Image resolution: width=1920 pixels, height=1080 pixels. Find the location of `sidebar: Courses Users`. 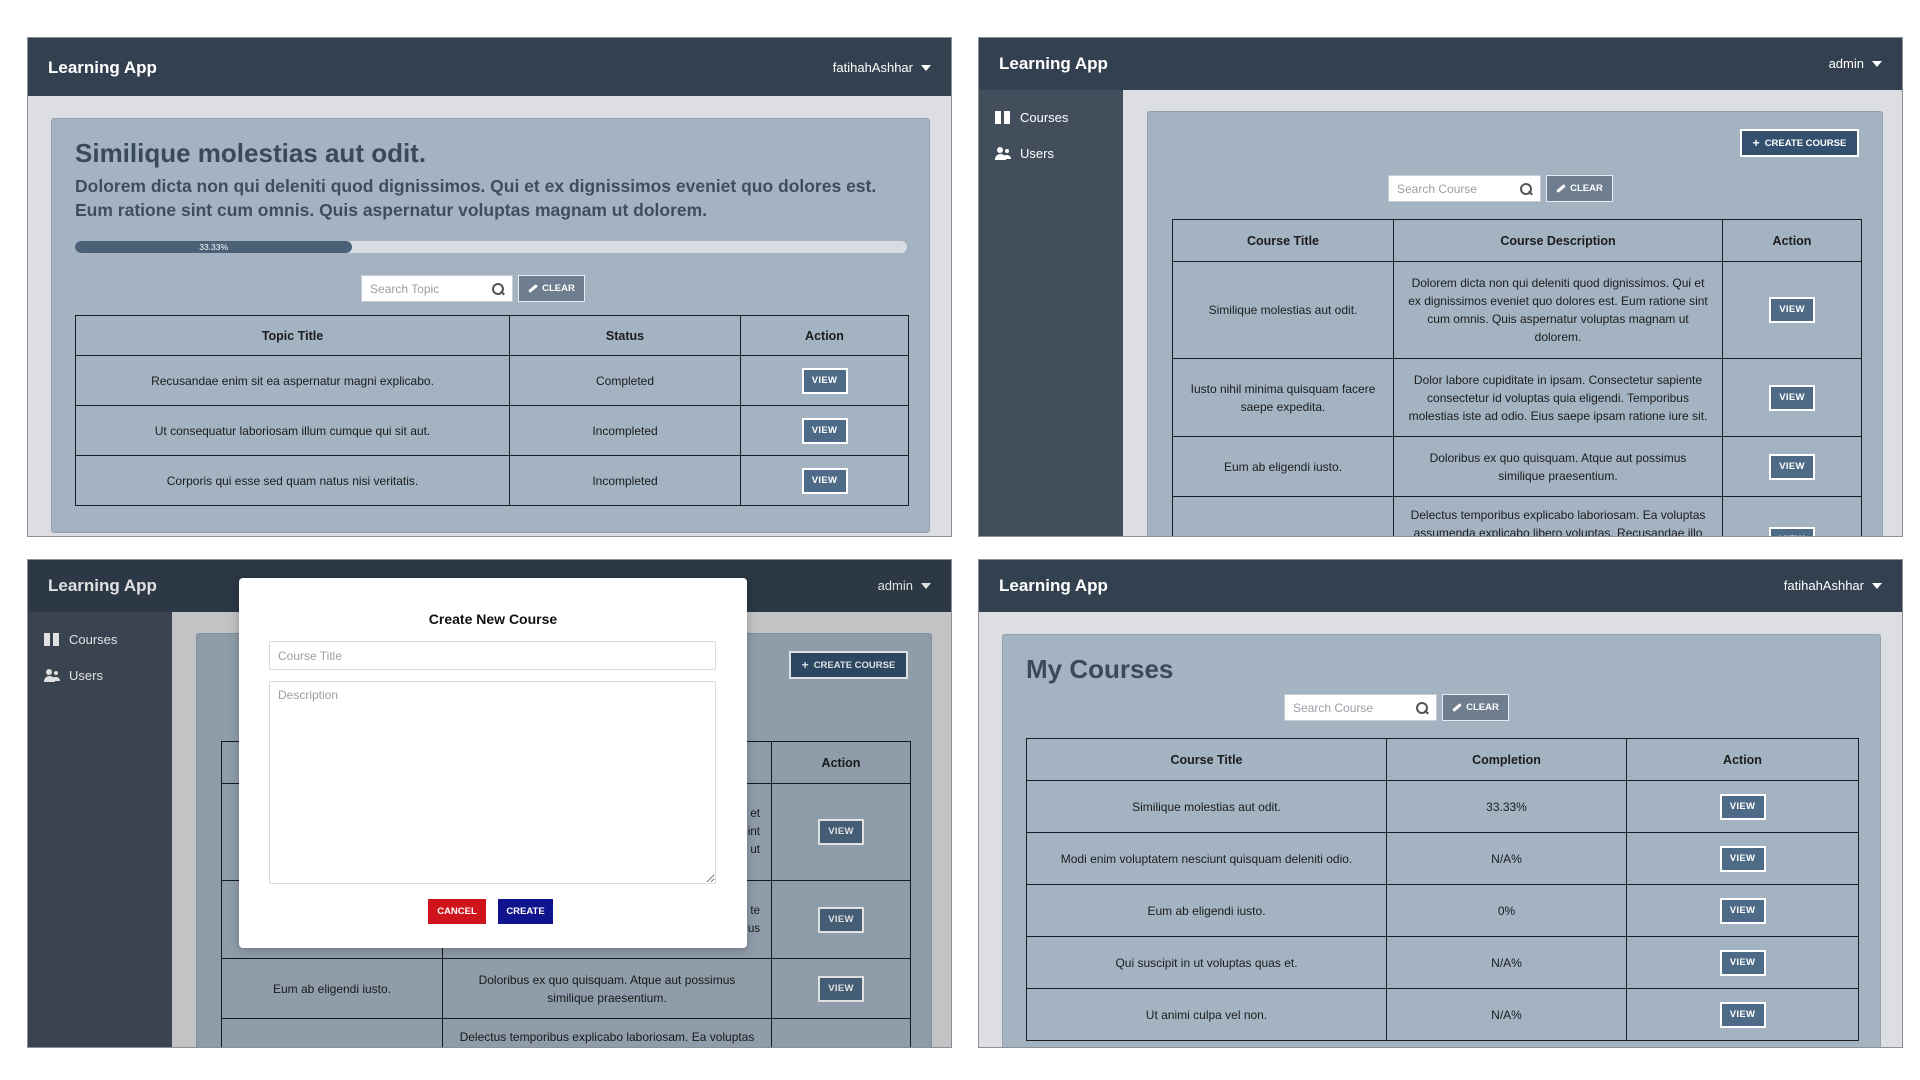

sidebar: Courses Users is located at coordinates (1051, 313).